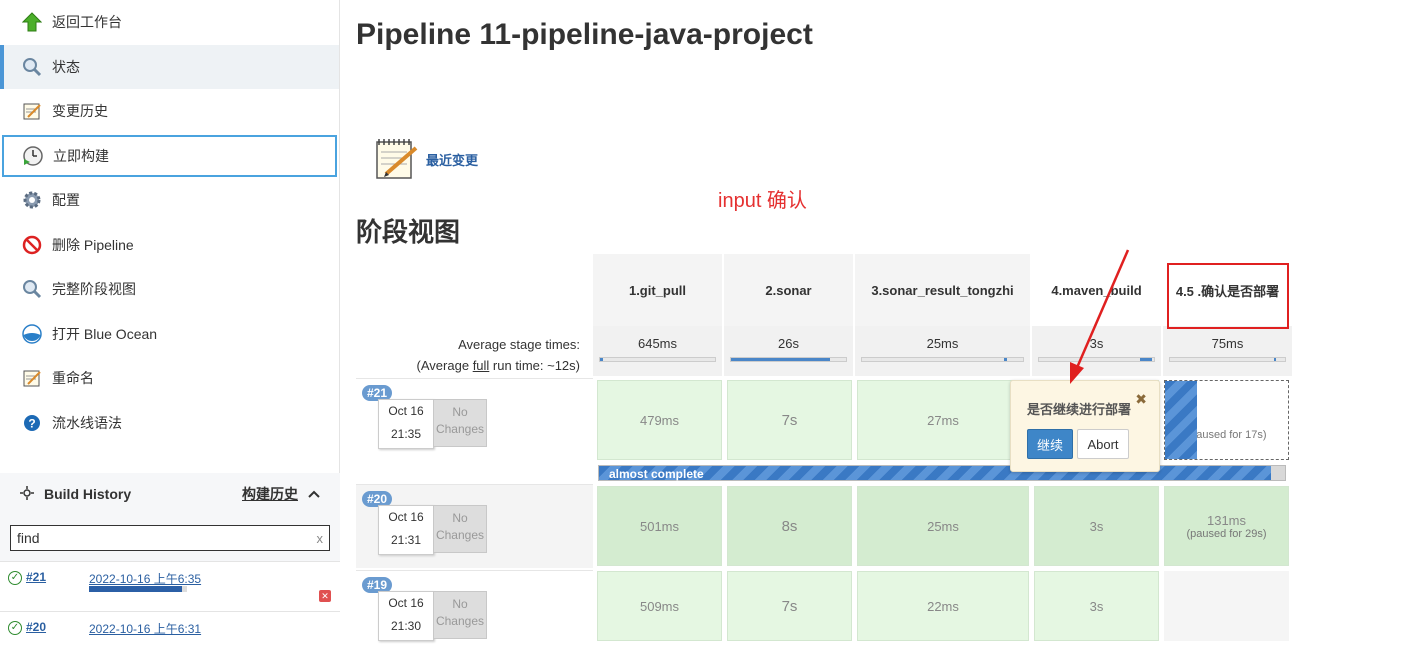  I want to click on build-number-link: #21, so click(36, 577).